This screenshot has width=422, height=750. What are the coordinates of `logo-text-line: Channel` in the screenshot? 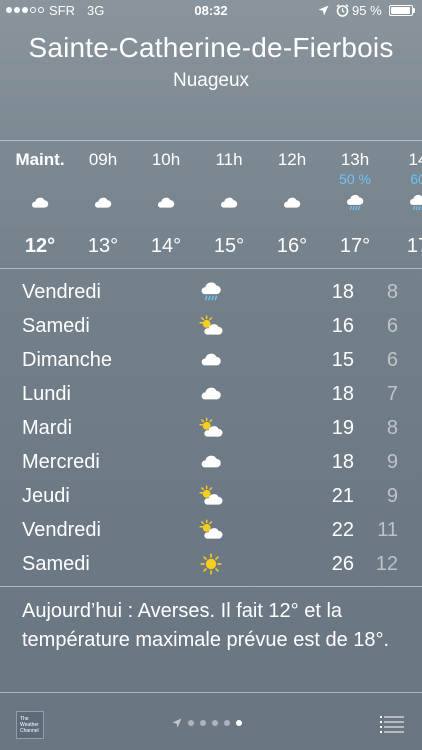 It's located at (29, 731).